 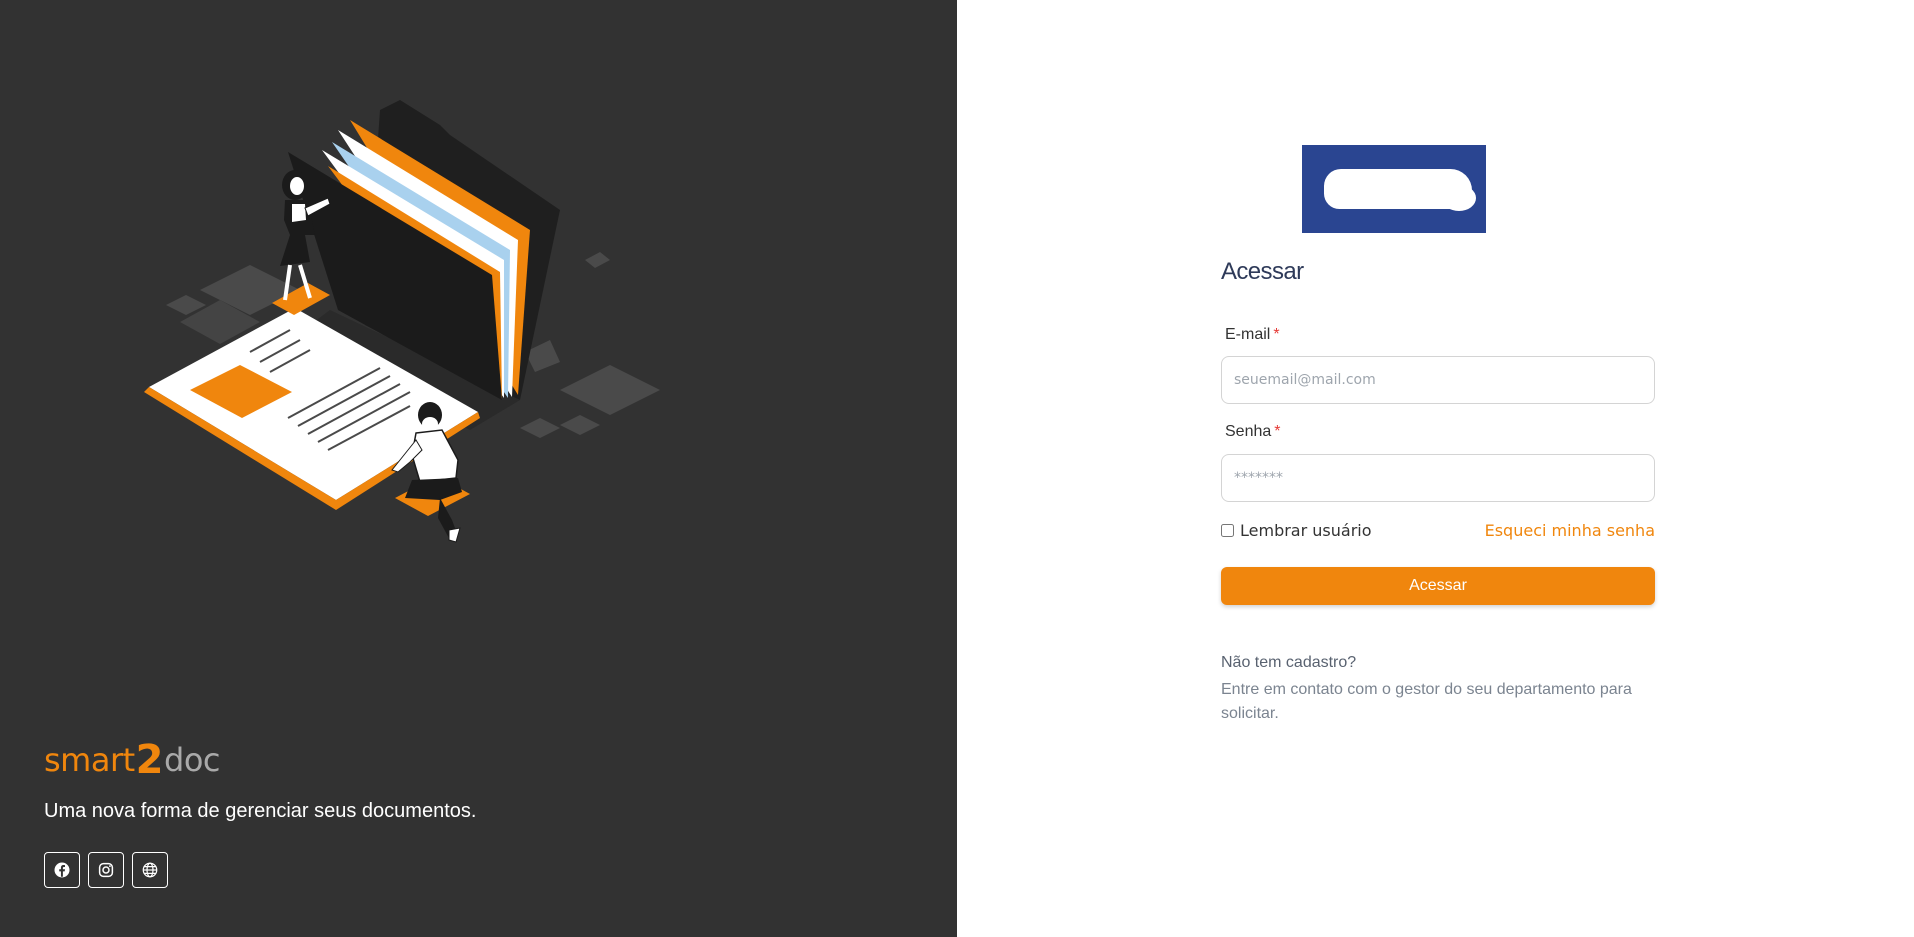 I want to click on remember-checkbox, so click(x=1227, y=530).